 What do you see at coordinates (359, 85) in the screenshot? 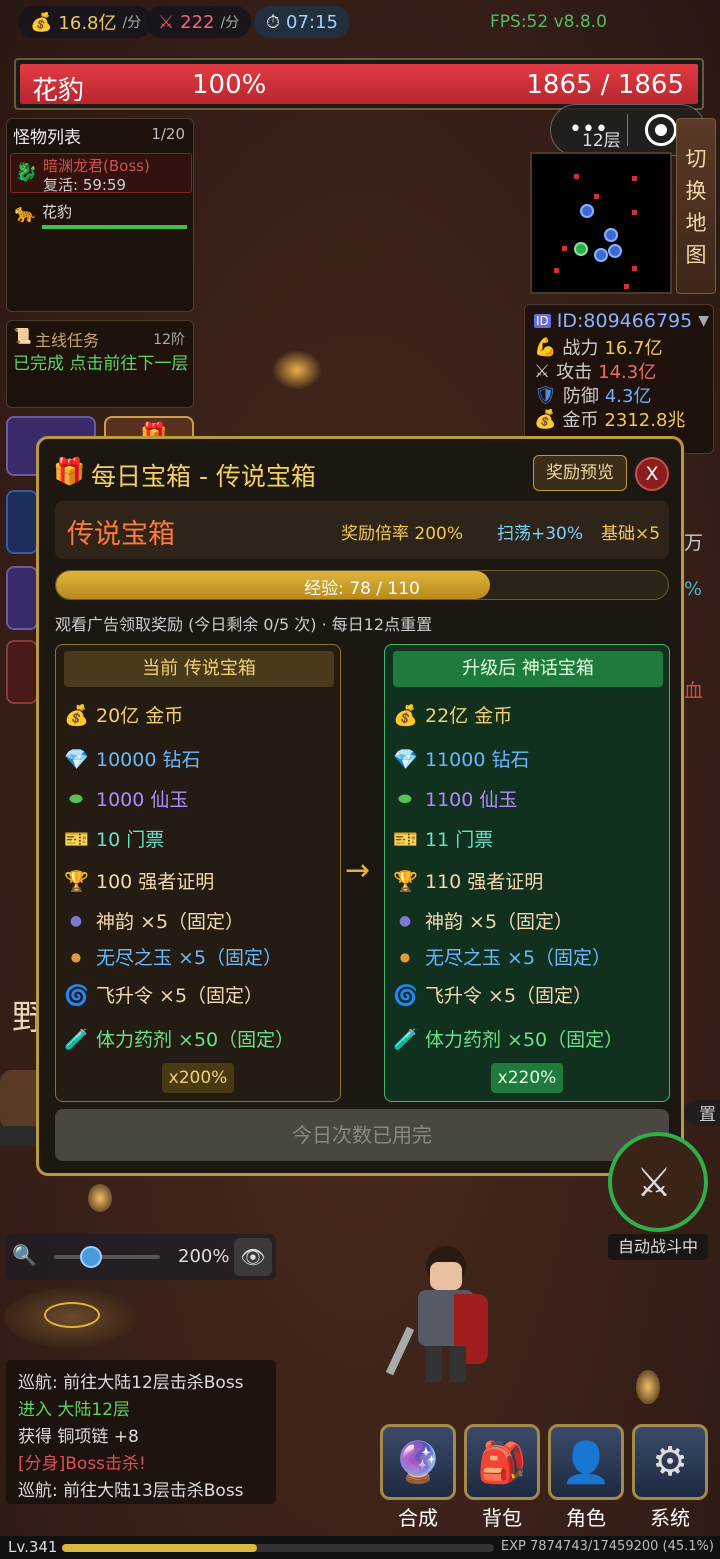
I see `target-hp-fill: 花豹 100% 1865 / 1865` at bounding box center [359, 85].